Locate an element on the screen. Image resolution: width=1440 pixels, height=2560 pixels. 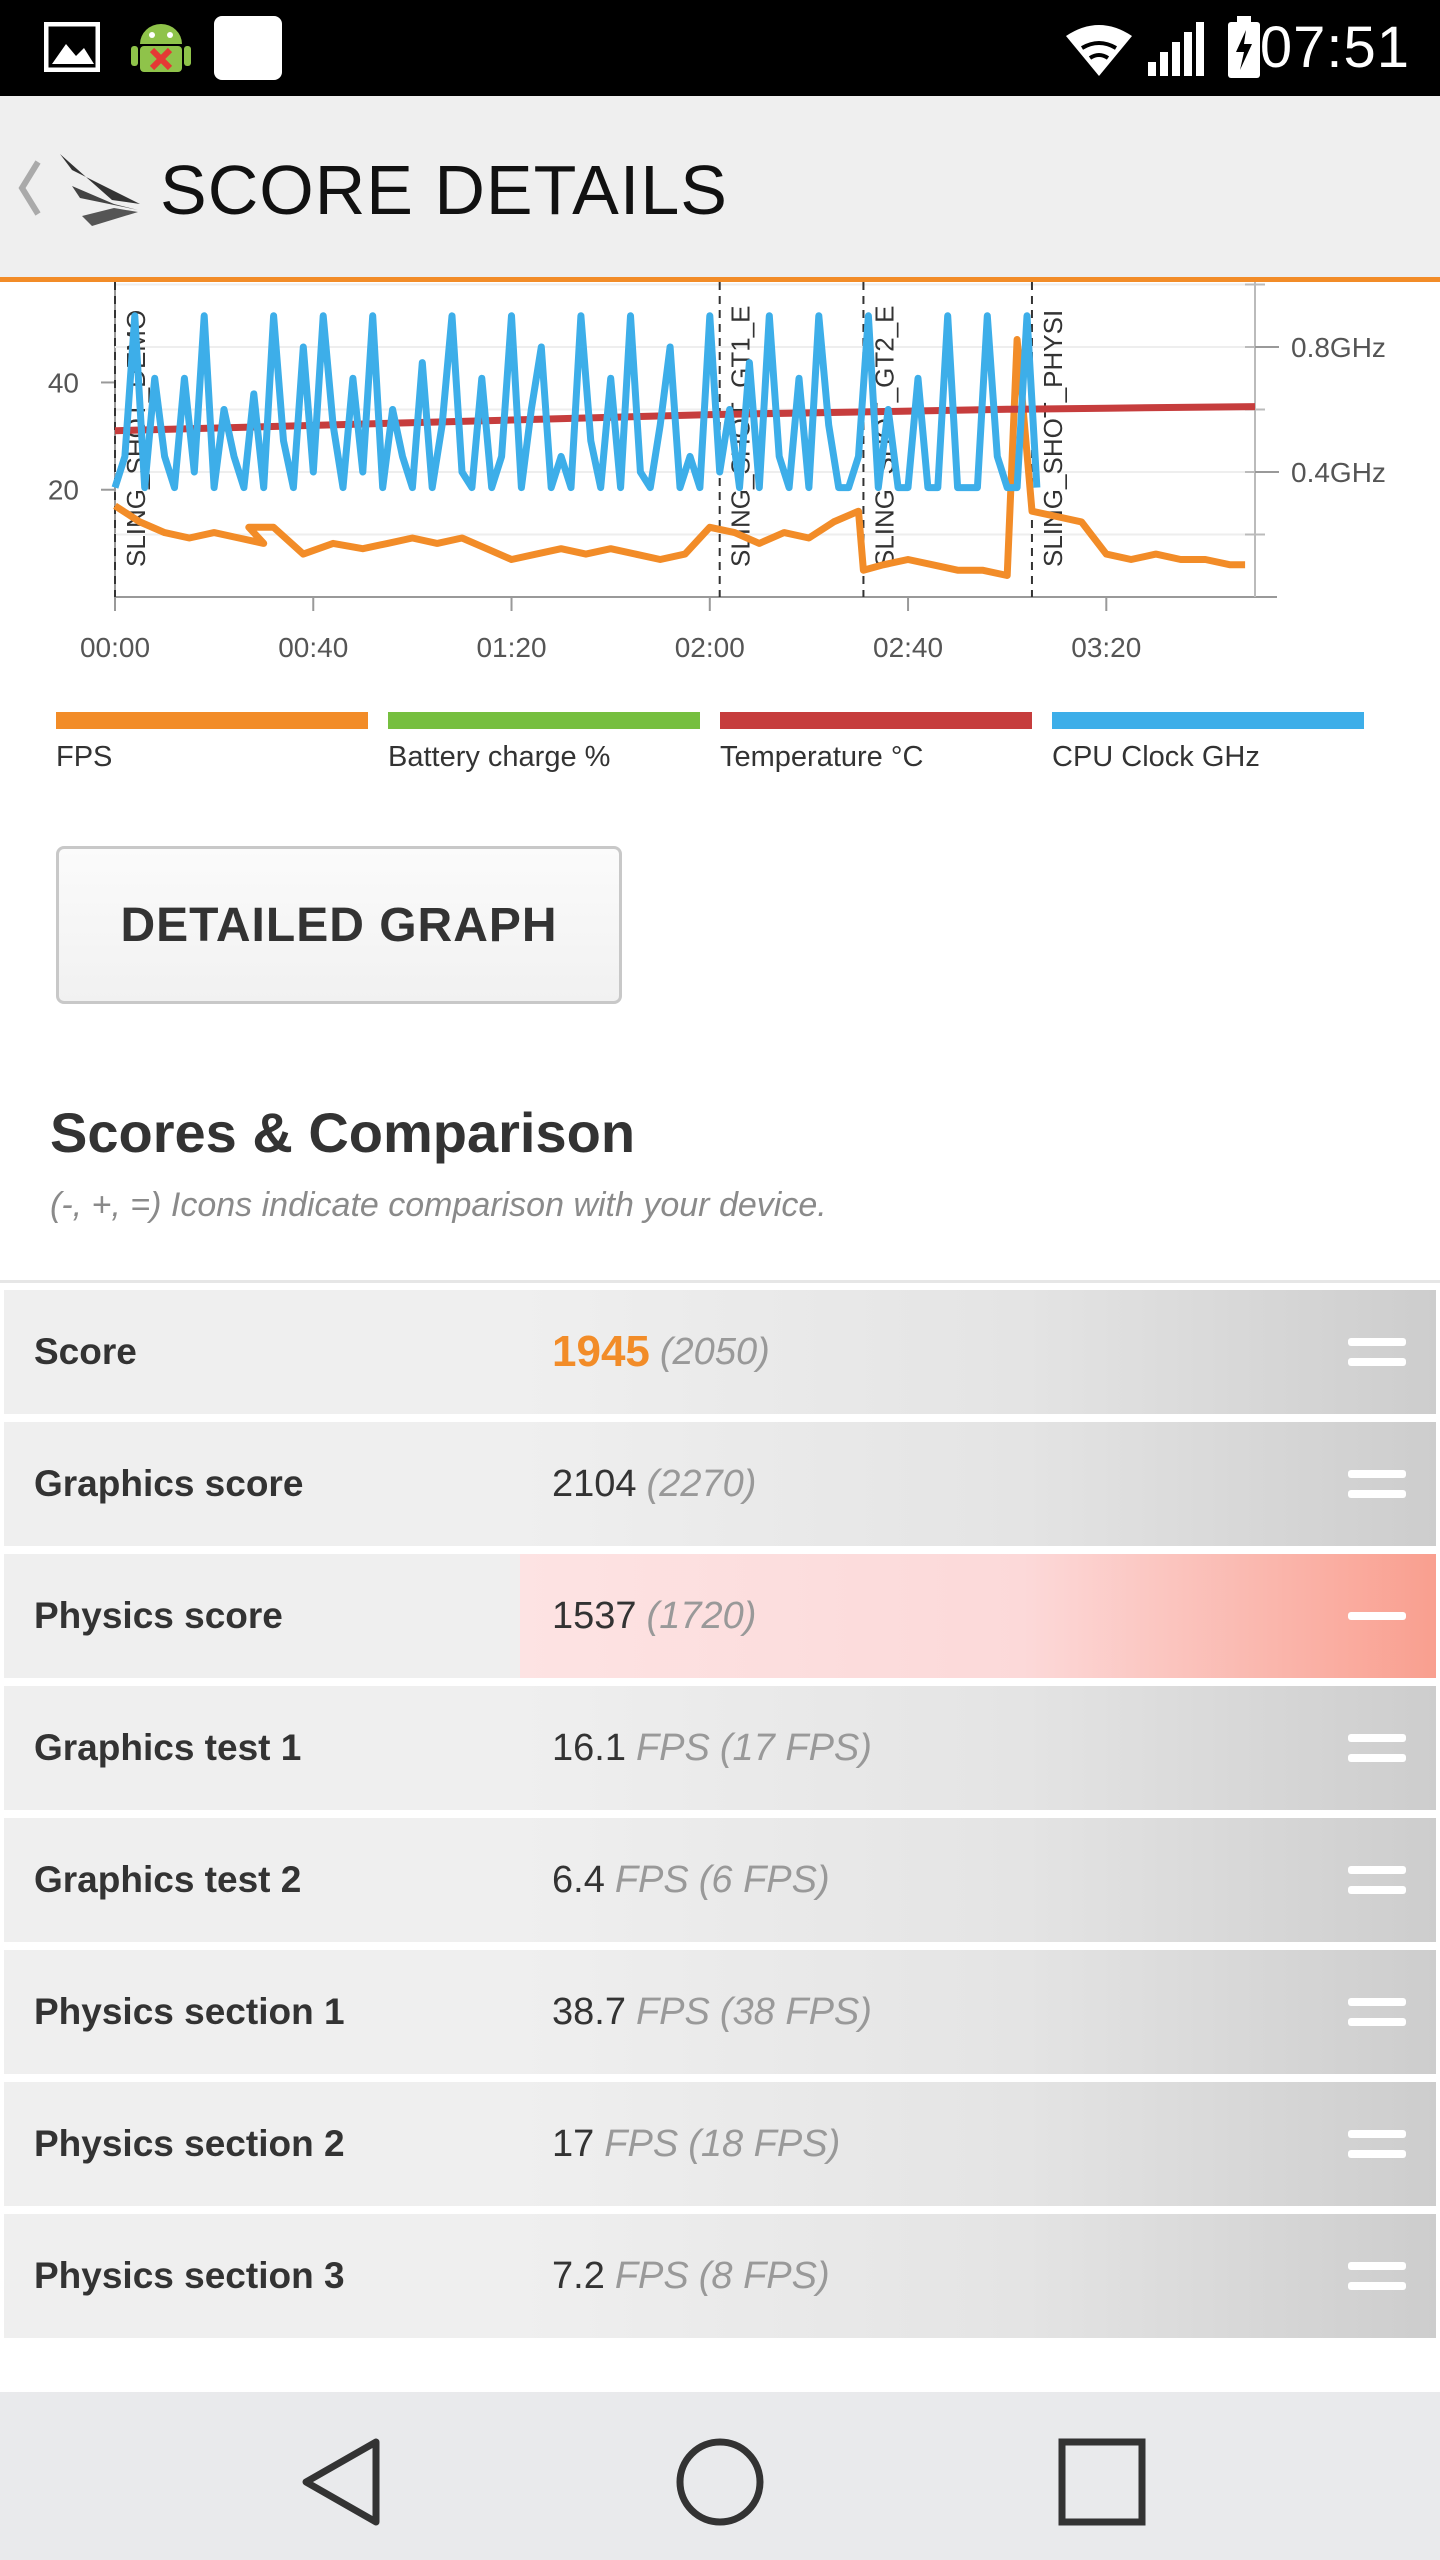
status-time: 07:51 is located at coordinates (1334, 47).